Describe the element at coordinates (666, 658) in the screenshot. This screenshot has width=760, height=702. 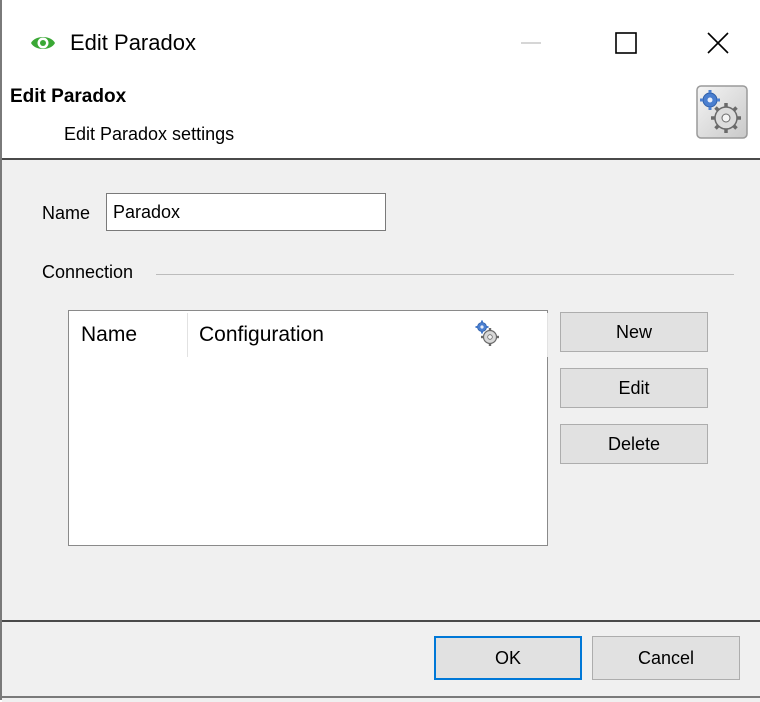
I see `cancel-button: Cancel` at that location.